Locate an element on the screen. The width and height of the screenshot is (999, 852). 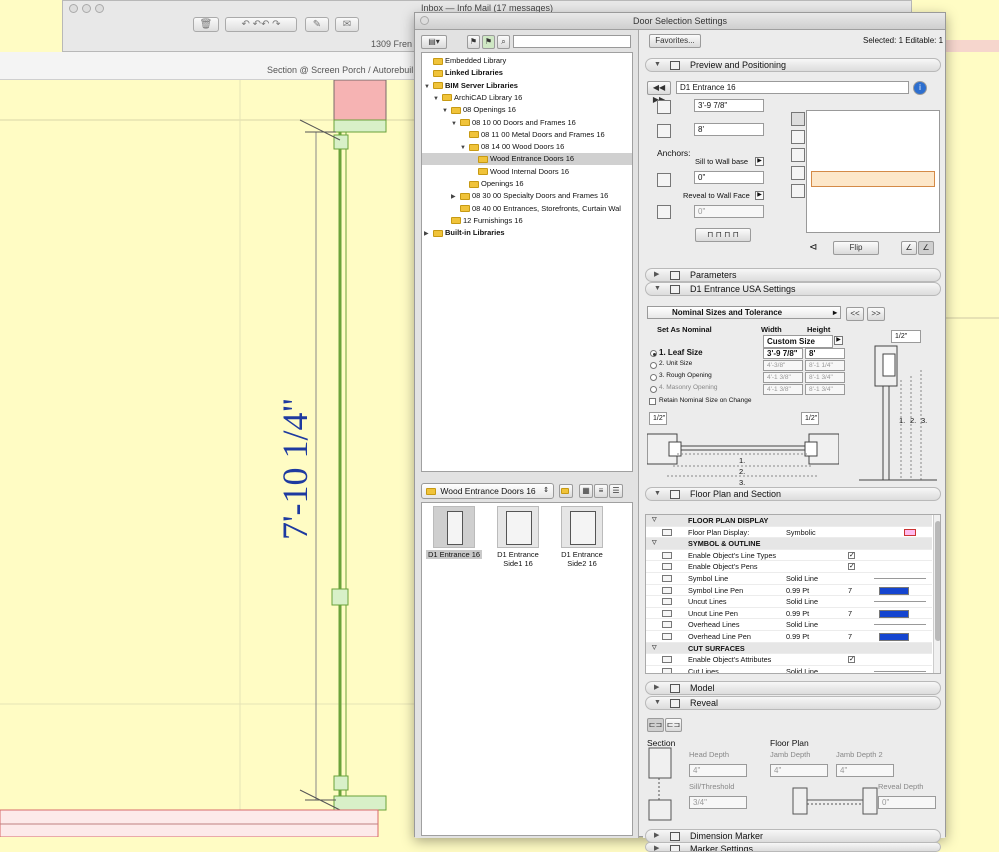
custom-size-select: Custom Size is located at coordinates (798, 341).